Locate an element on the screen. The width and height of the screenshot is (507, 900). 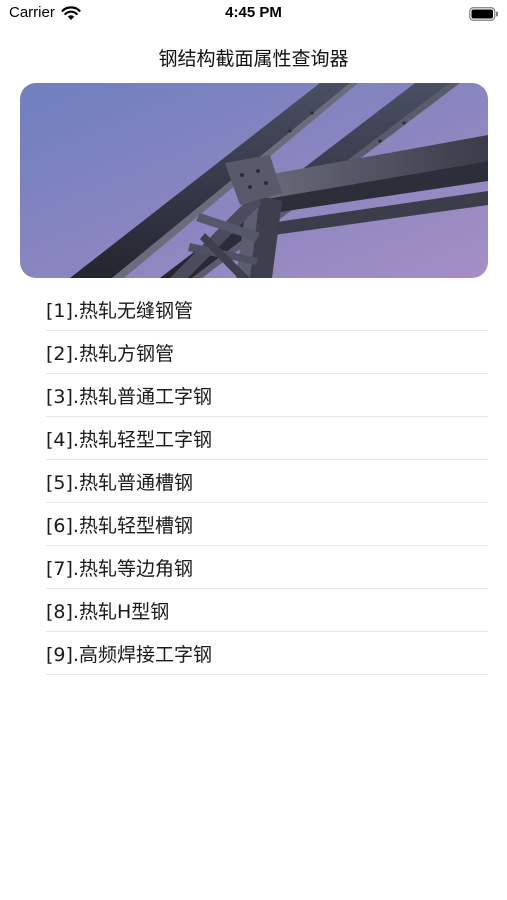
list-item-label: [1].热轧无缝钢管 is located at coordinates (119, 310).